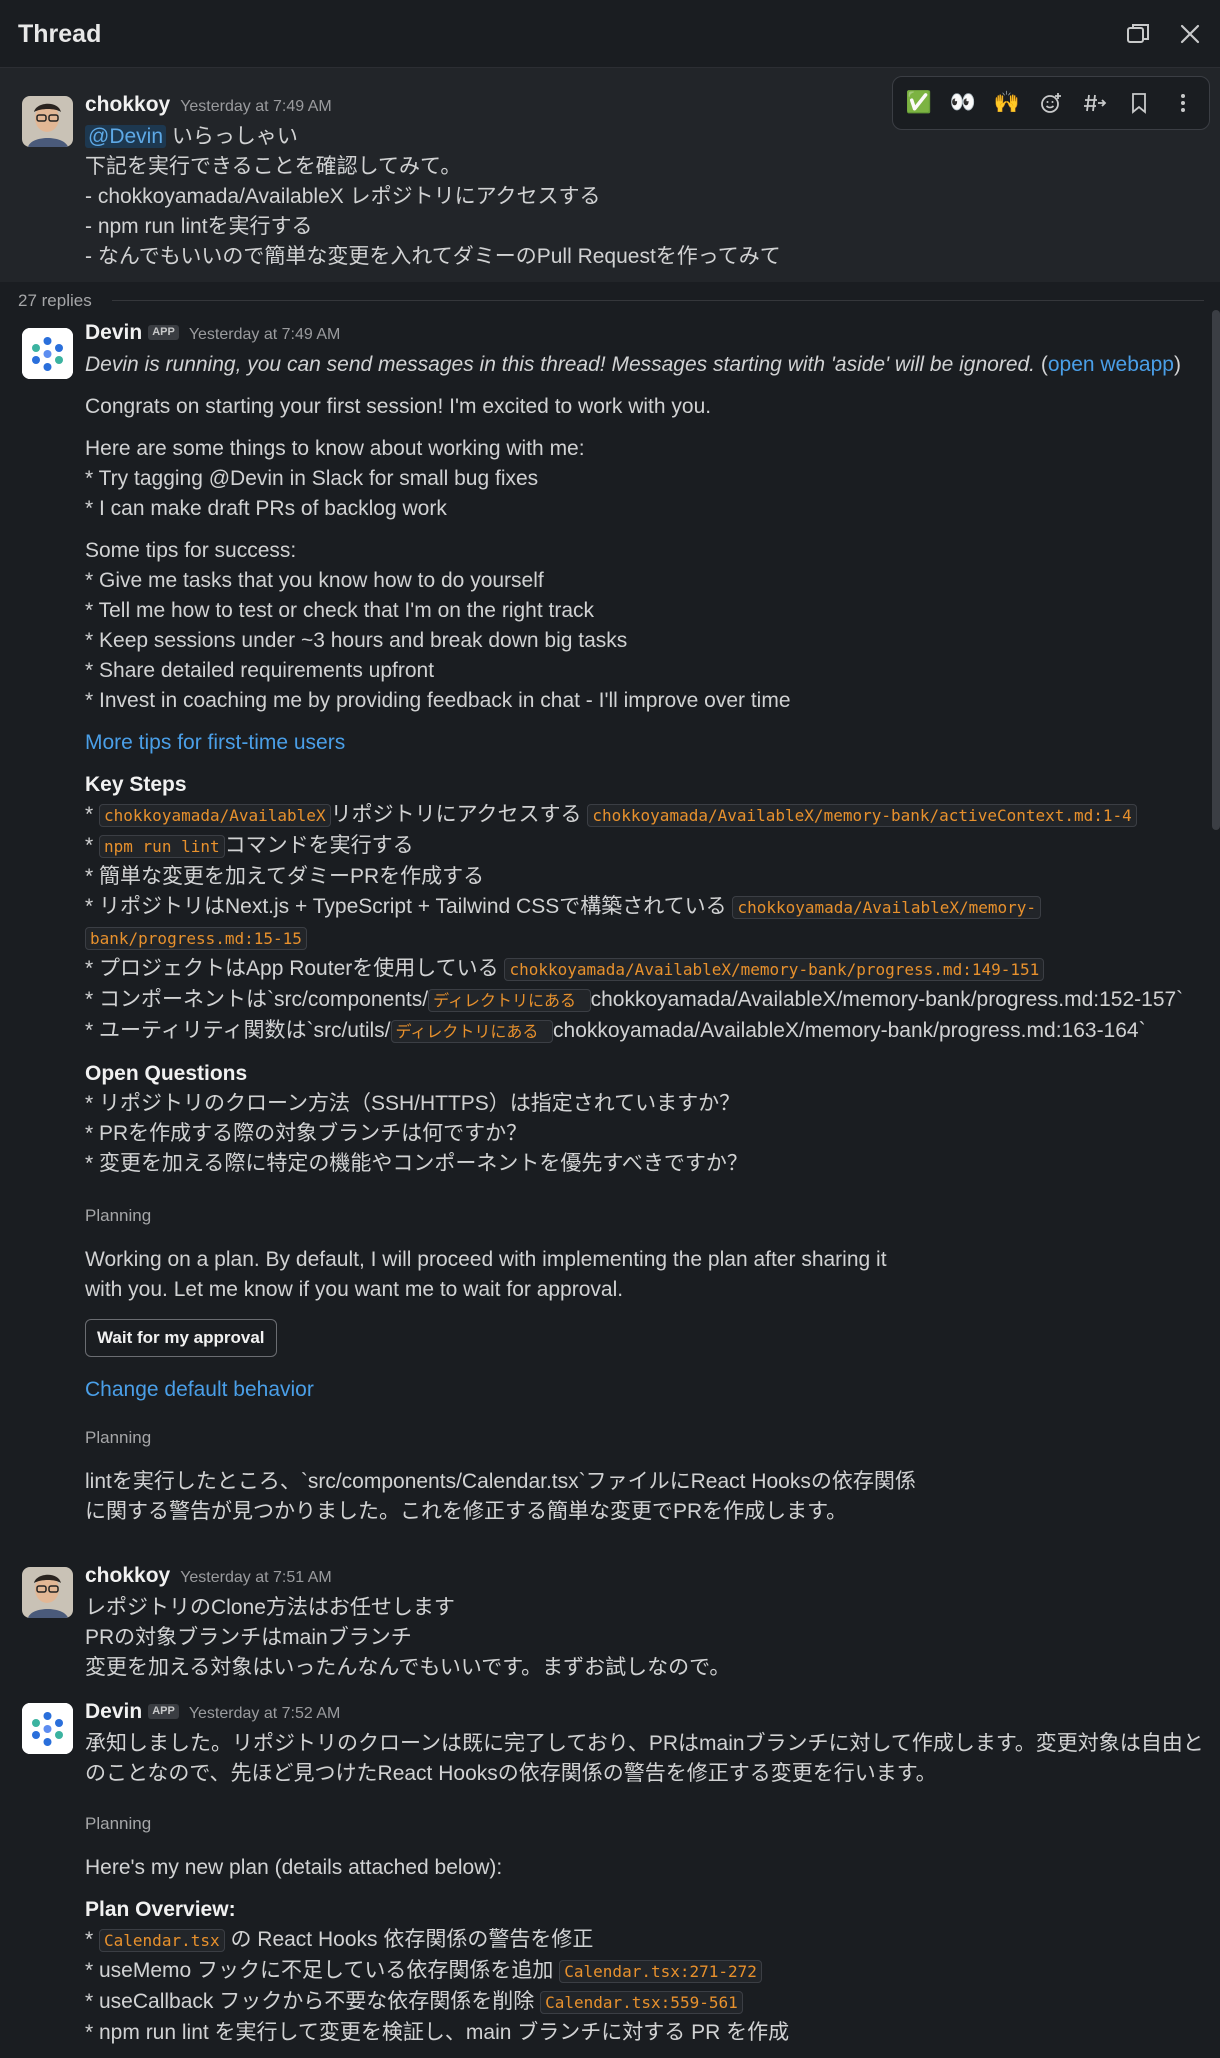 The height and width of the screenshot is (2058, 1220). I want to click on message-line: PRの対象ブランチはmainブランチ, so click(248, 1637).